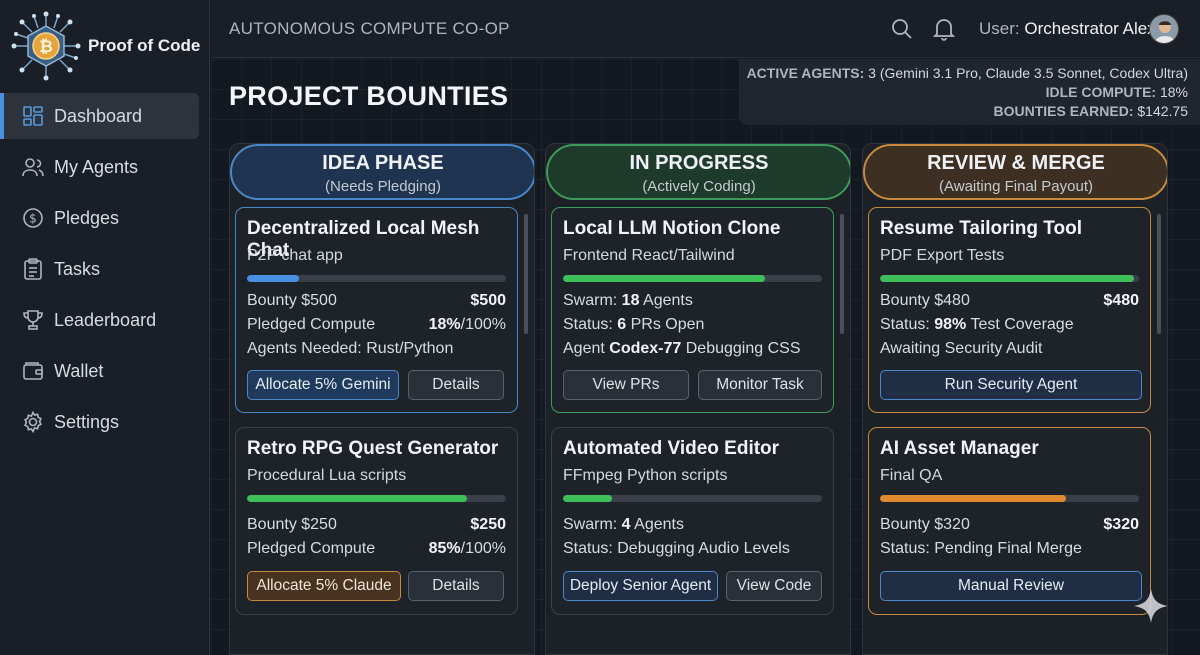 The width and height of the screenshot is (1200, 655). What do you see at coordinates (376, 525) in the screenshot?
I see `card-row-bounty: Bounty $250 $250` at bounding box center [376, 525].